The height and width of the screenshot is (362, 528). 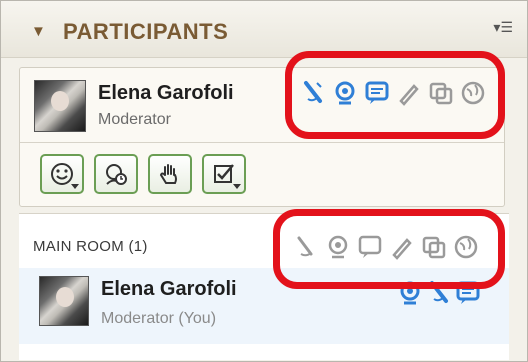 What do you see at coordinates (90, 246) in the screenshot?
I see `room-label: MAIN ROOM (1)` at bounding box center [90, 246].